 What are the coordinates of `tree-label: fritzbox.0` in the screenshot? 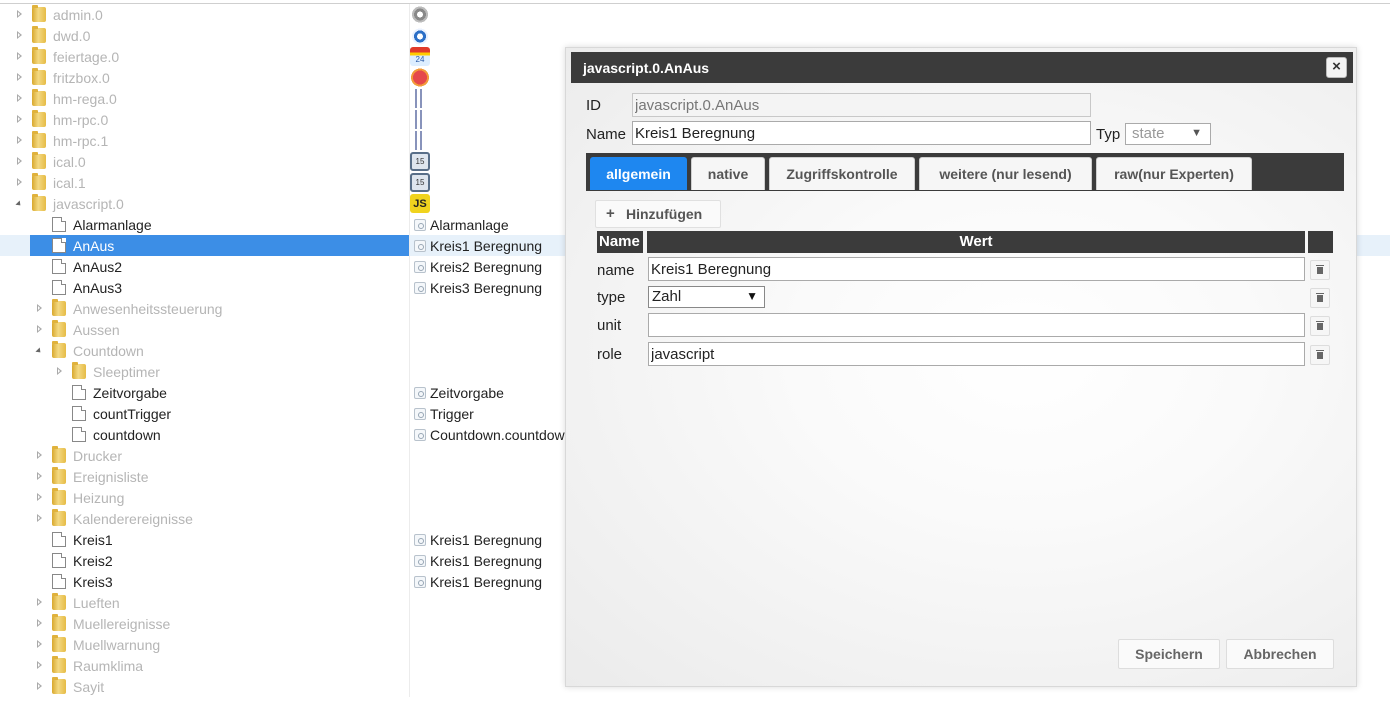 It's located at (81, 78).